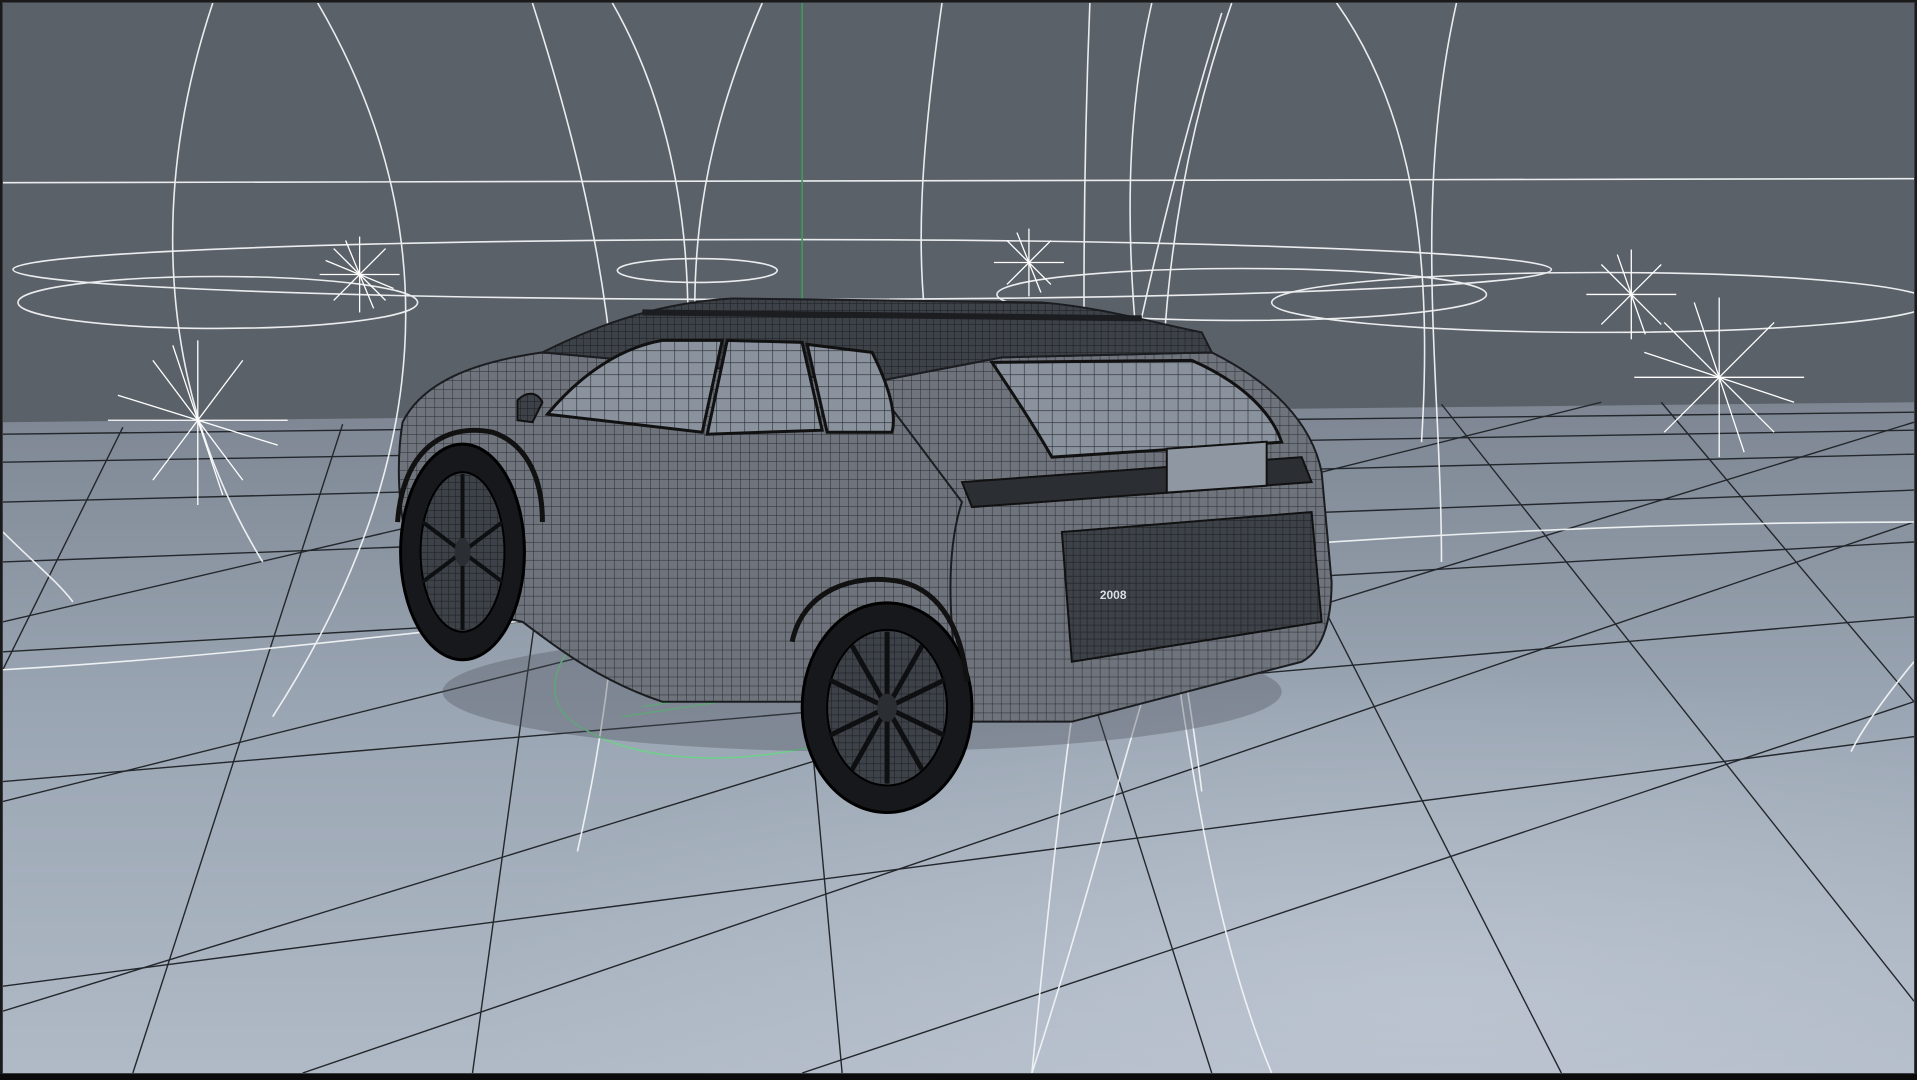 The width and height of the screenshot is (1917, 1080). What do you see at coordinates (1216, 467) in the screenshot?
I see `car-license-plate` at bounding box center [1216, 467].